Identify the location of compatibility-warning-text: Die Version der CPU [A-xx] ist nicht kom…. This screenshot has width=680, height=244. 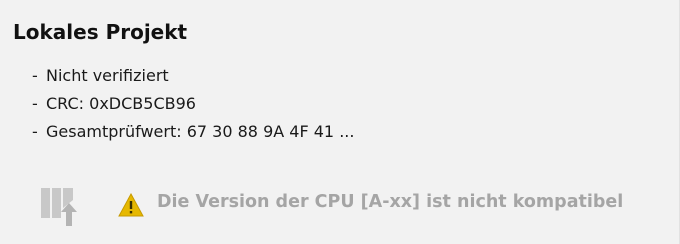
(390, 202).